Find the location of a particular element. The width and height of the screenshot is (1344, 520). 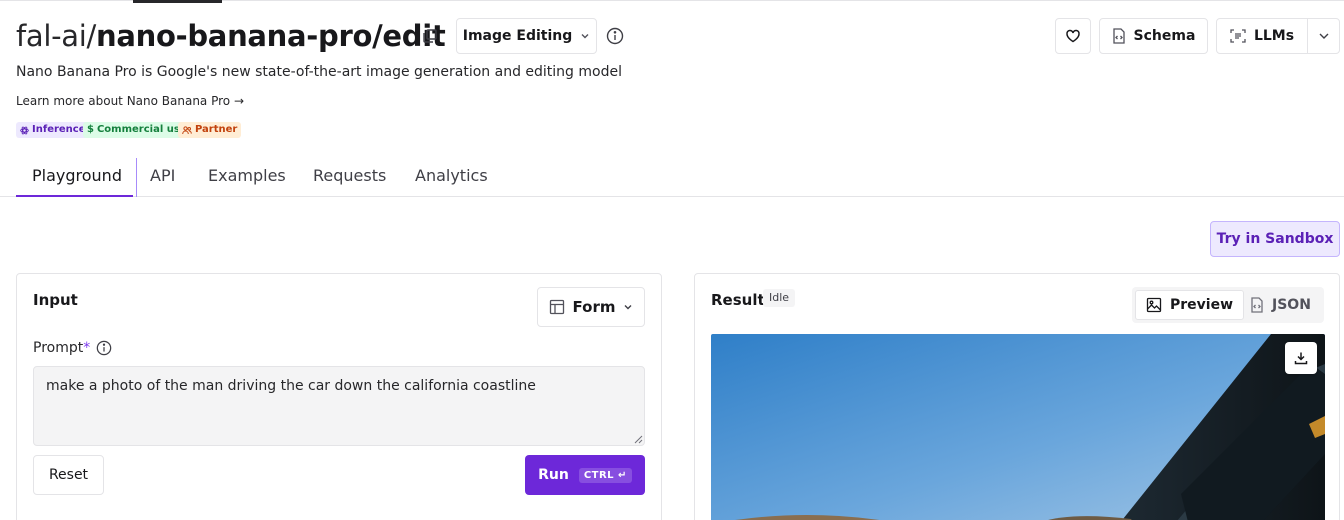

llms-menu-toggle is located at coordinates (1323, 36).